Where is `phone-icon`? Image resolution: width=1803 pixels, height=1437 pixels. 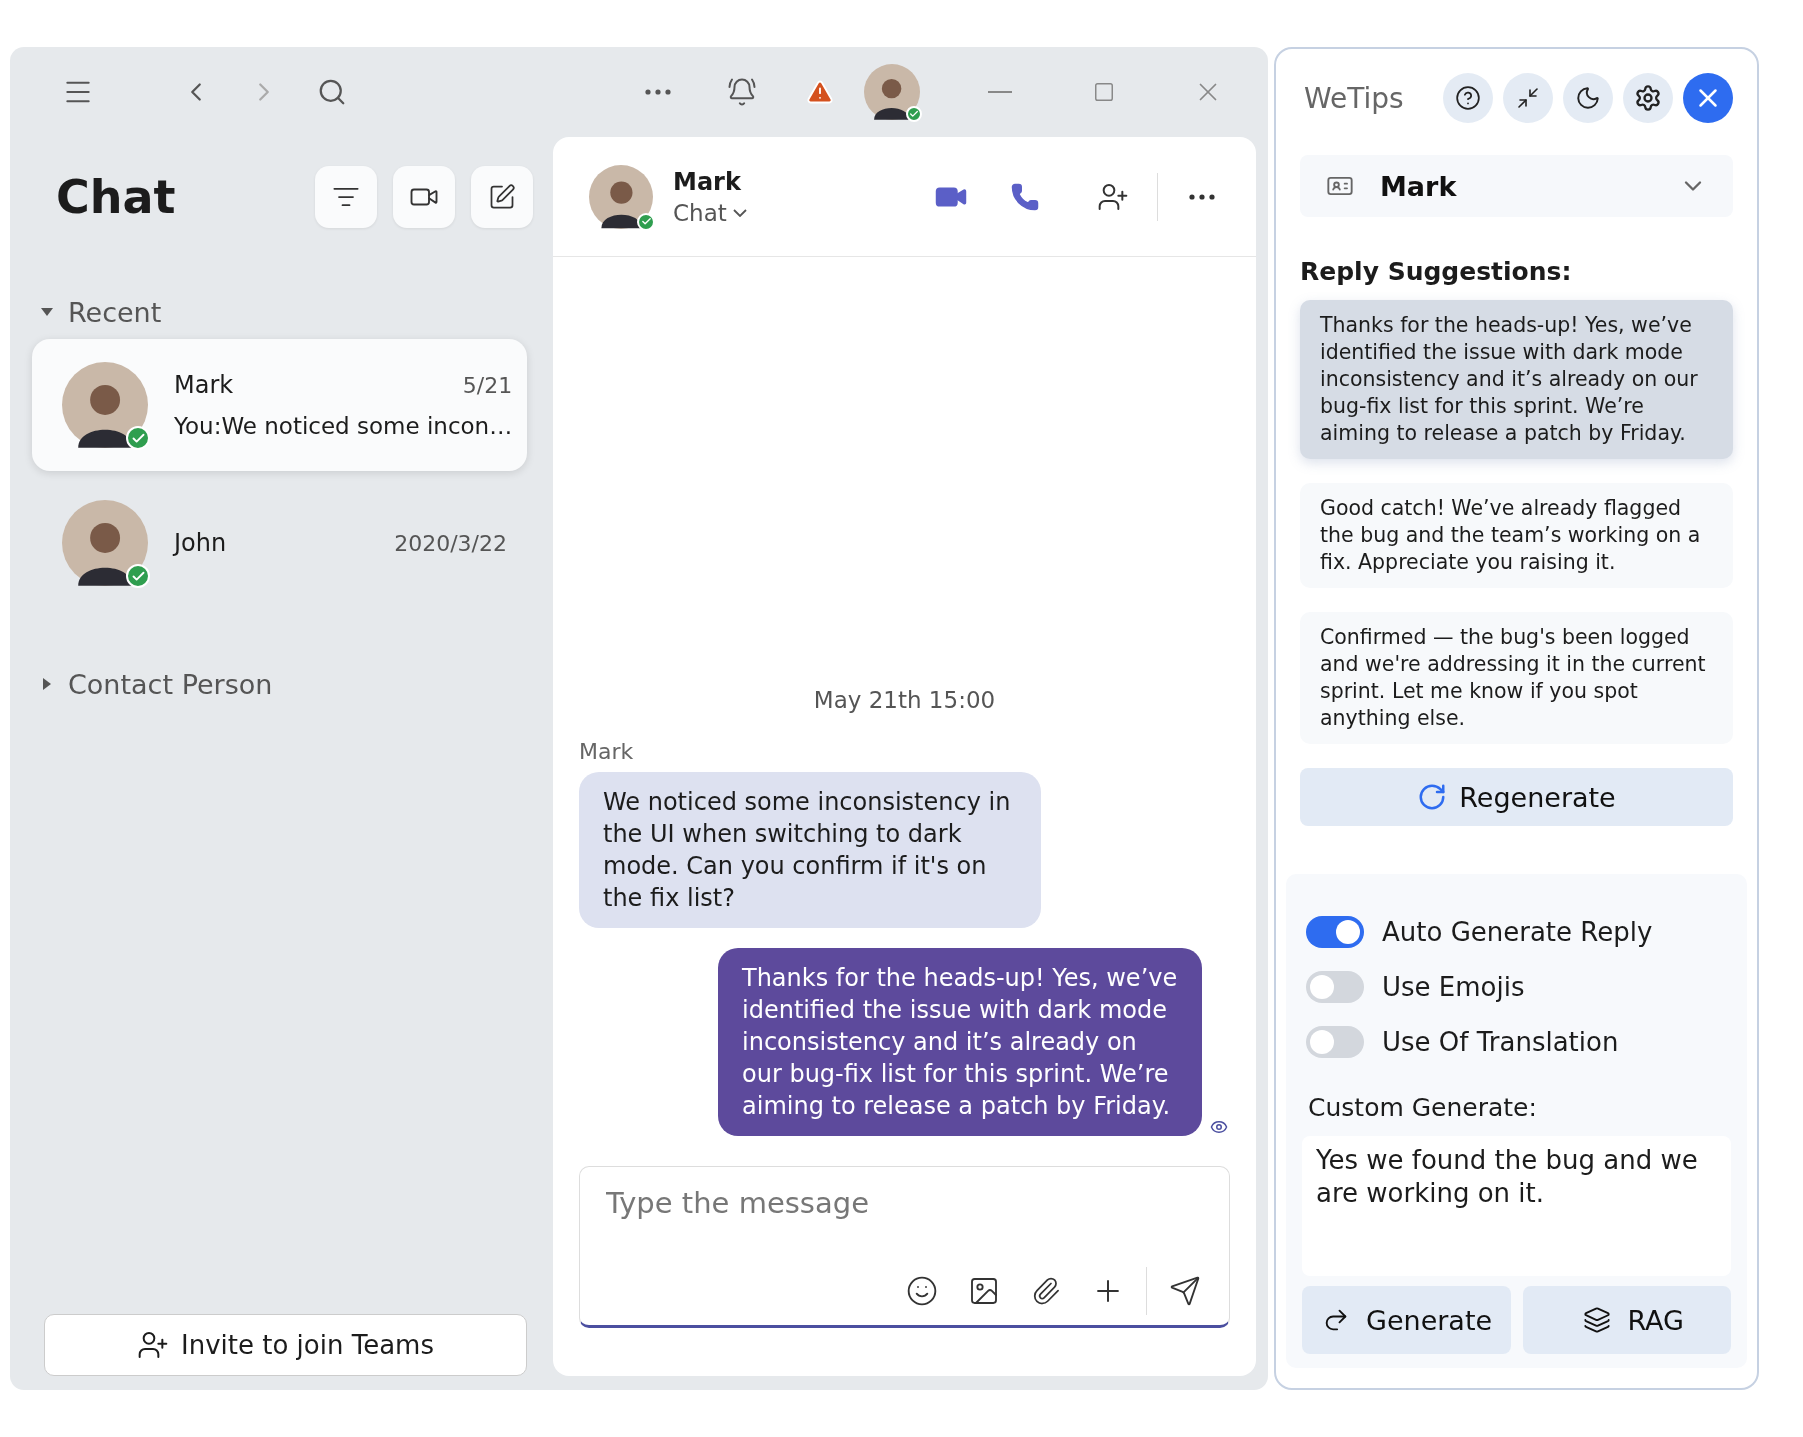 phone-icon is located at coordinates (1025, 196).